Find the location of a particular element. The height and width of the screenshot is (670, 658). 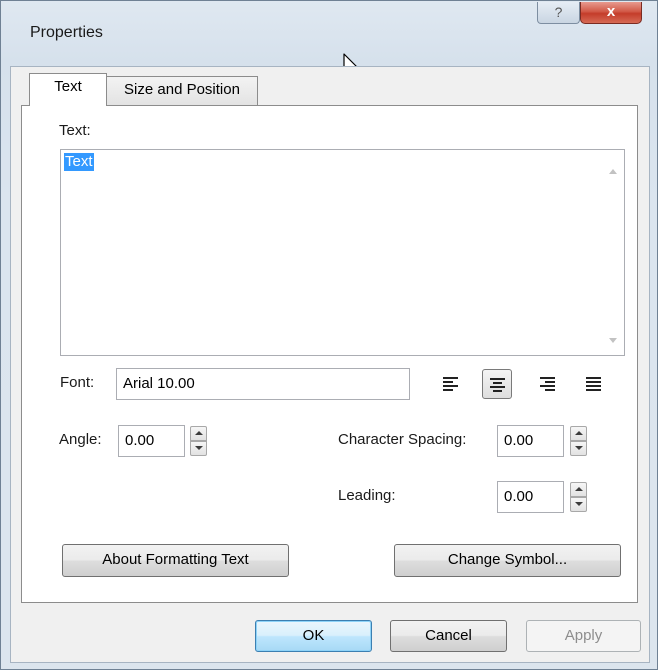

tab-text: Text is located at coordinates (68, 89).